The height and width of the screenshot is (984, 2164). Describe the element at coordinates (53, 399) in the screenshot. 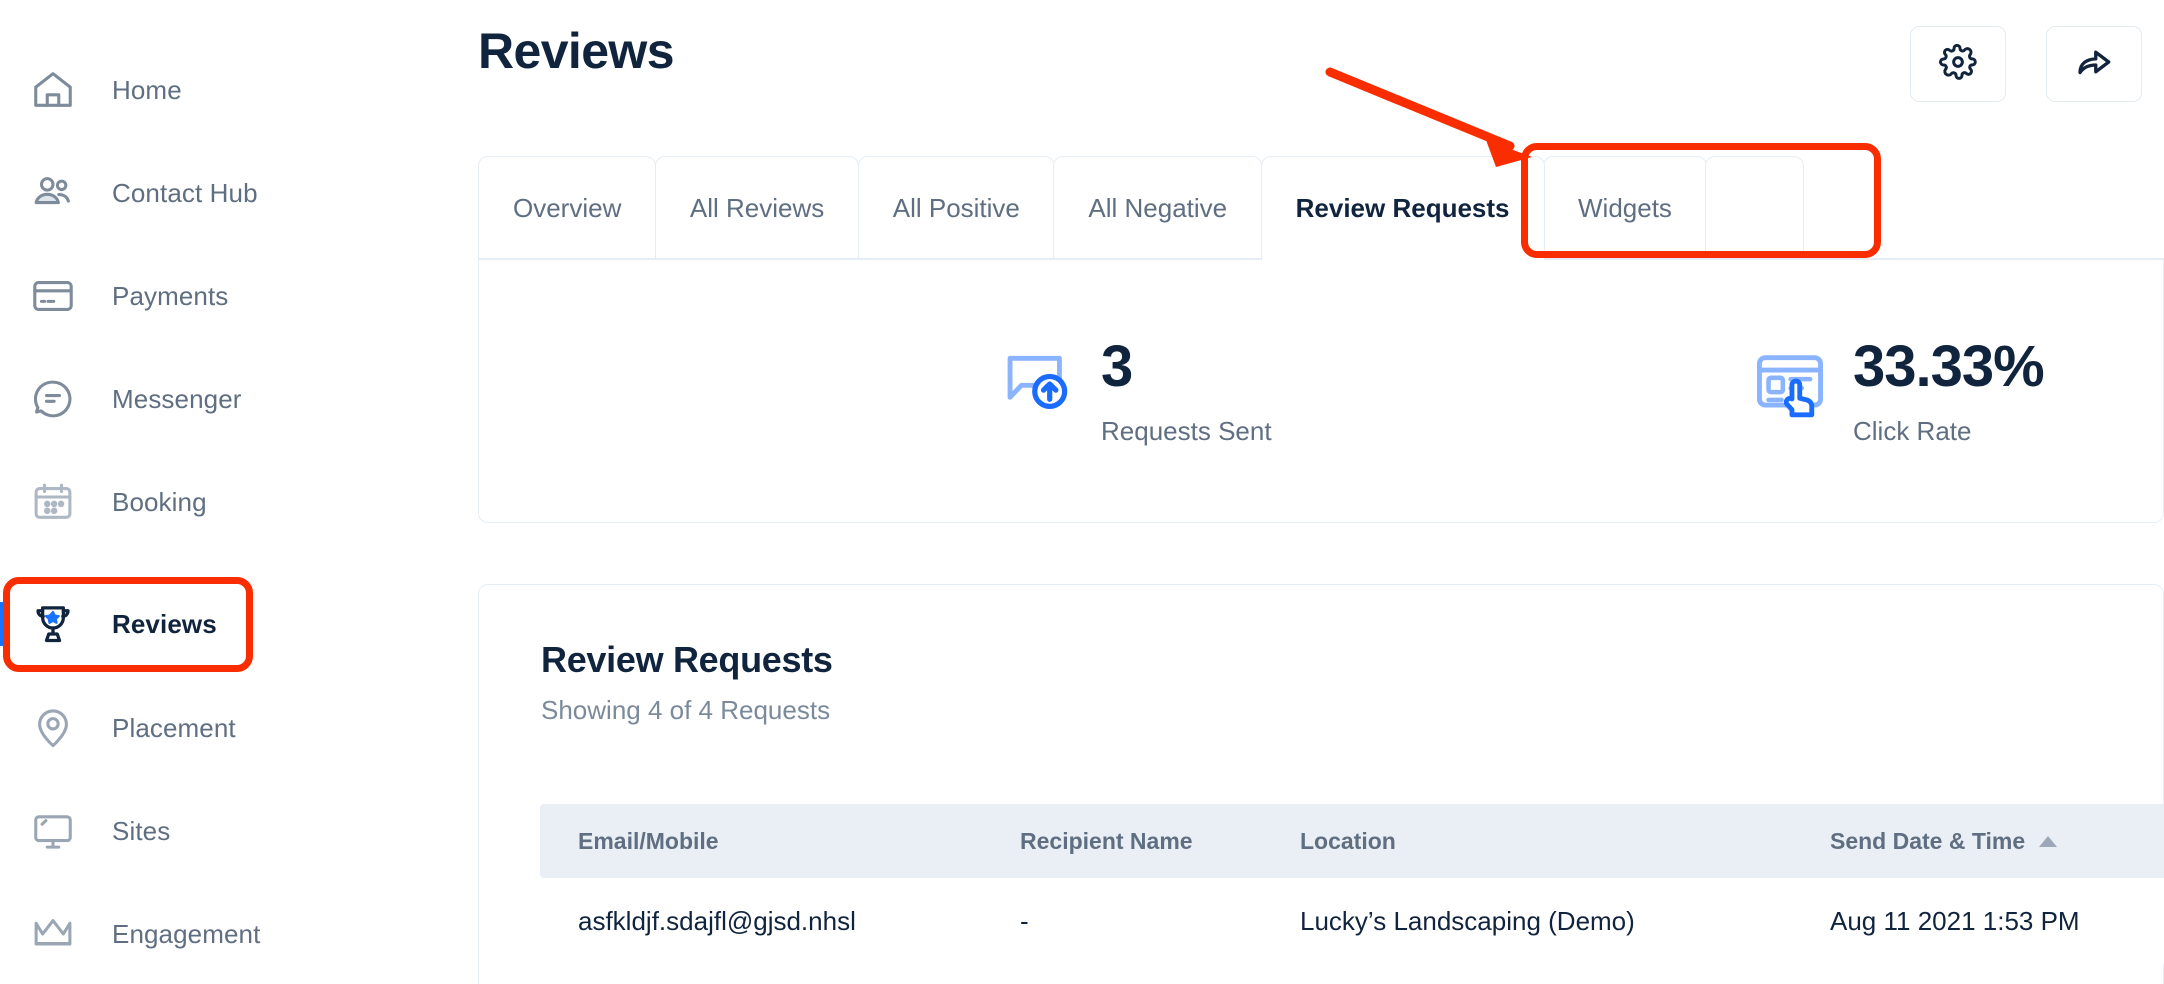

I see `chat-icon` at that location.